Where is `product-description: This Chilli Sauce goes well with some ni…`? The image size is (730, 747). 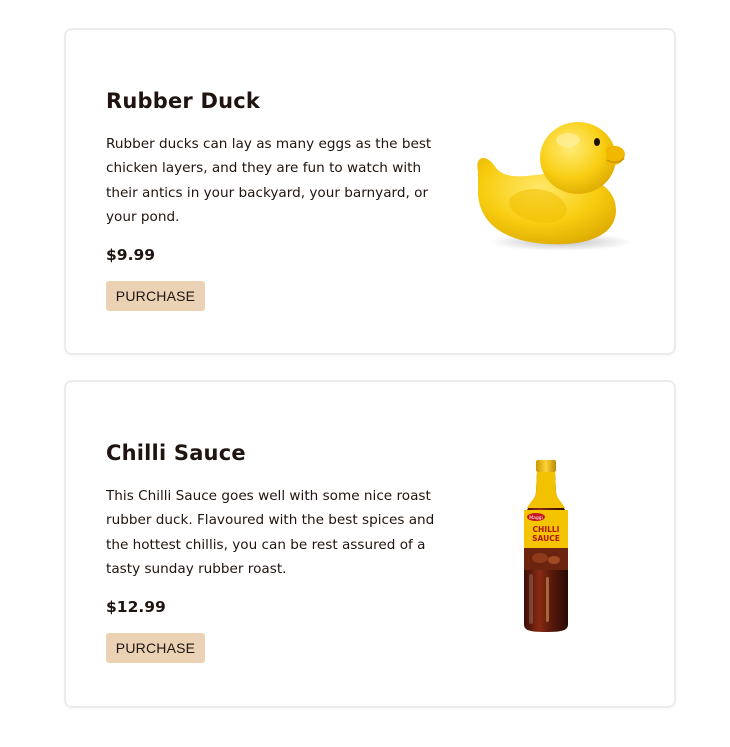
product-description: This Chilli Sauce goes well with some ni… is located at coordinates (270, 532).